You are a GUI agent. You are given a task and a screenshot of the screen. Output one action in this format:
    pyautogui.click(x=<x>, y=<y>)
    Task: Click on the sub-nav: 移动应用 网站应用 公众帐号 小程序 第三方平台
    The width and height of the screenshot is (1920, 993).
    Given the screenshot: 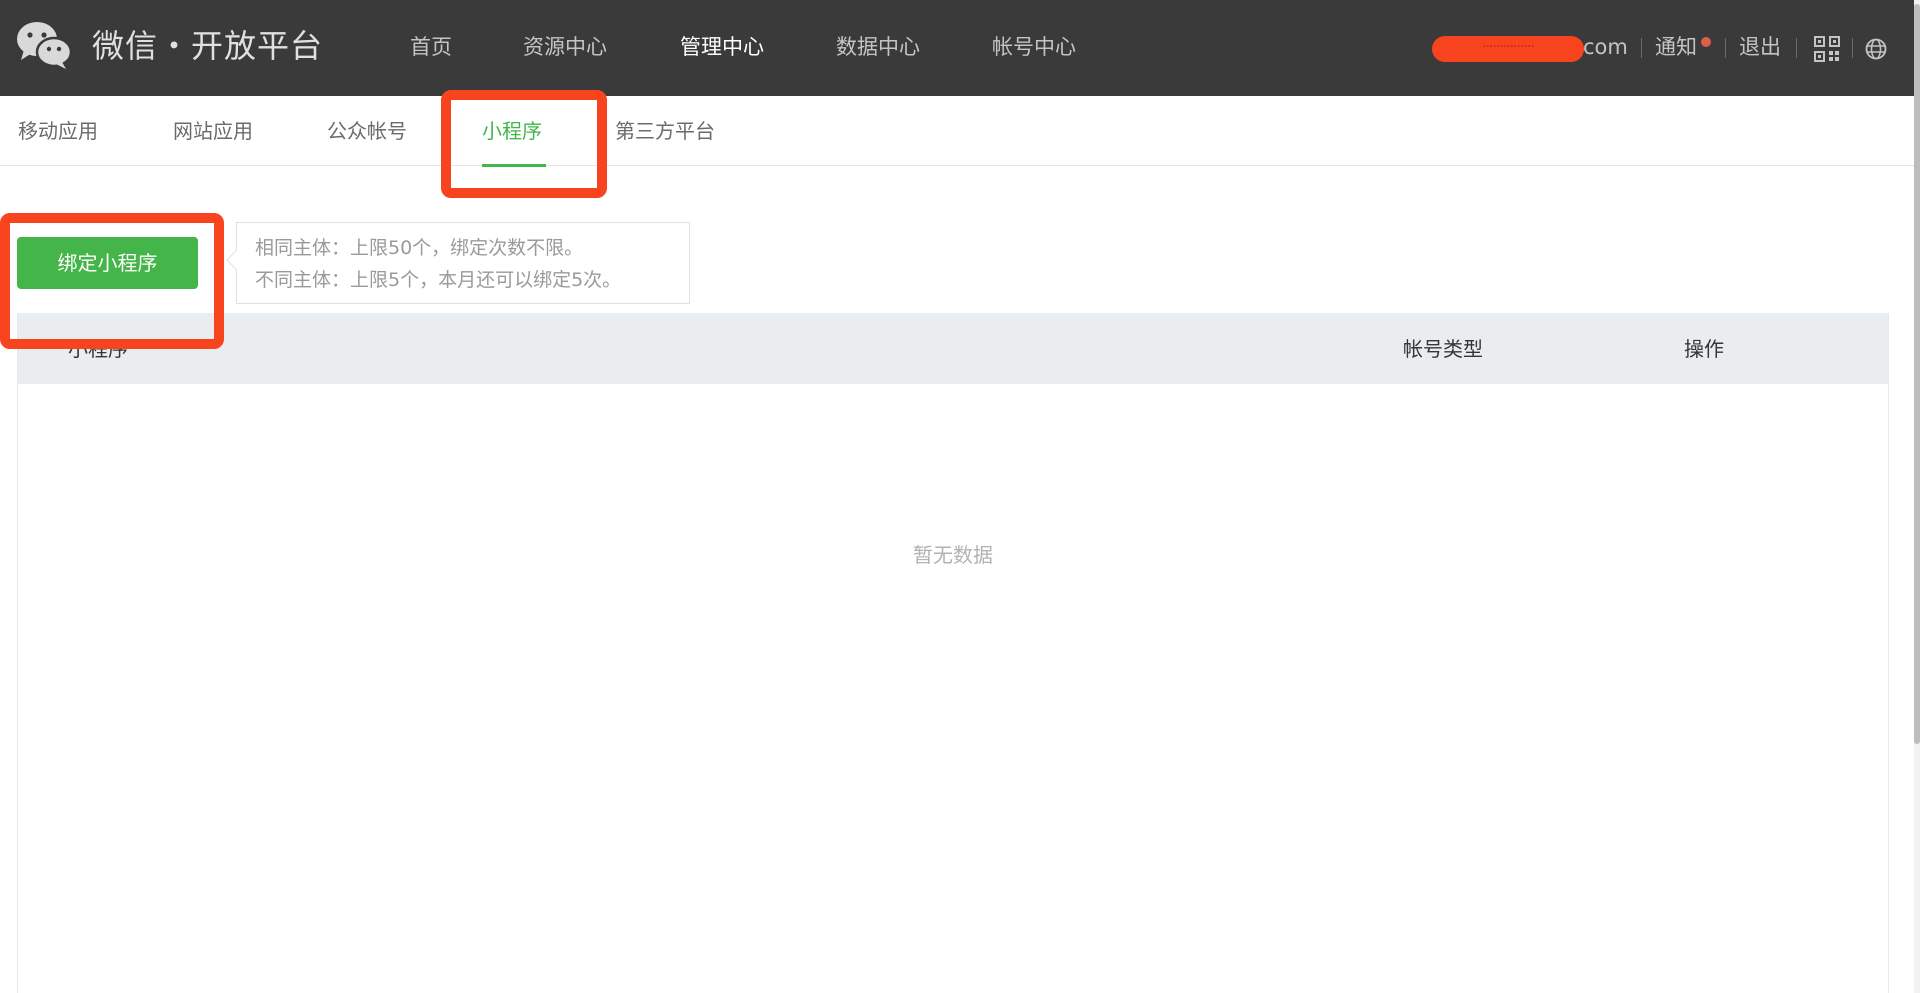 What is the action you would take?
    pyautogui.click(x=957, y=131)
    